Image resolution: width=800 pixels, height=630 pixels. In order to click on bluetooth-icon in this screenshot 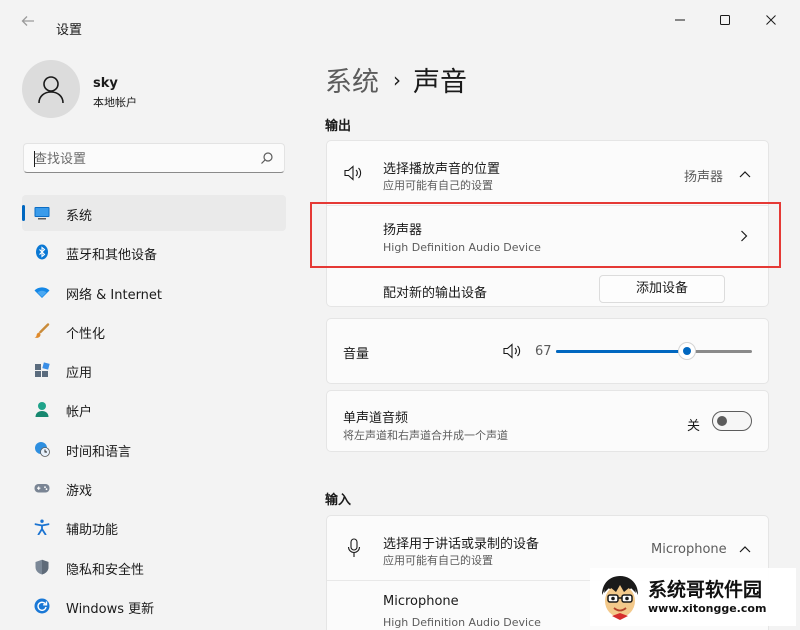, I will do `click(42, 252)`.